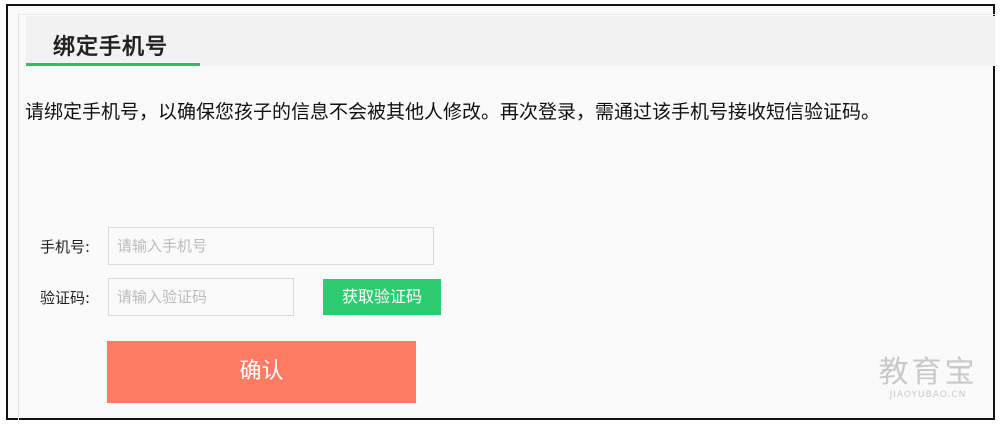 This screenshot has height=428, width=1003. Describe the element at coordinates (113, 64) in the screenshot. I see `title-underline` at that location.